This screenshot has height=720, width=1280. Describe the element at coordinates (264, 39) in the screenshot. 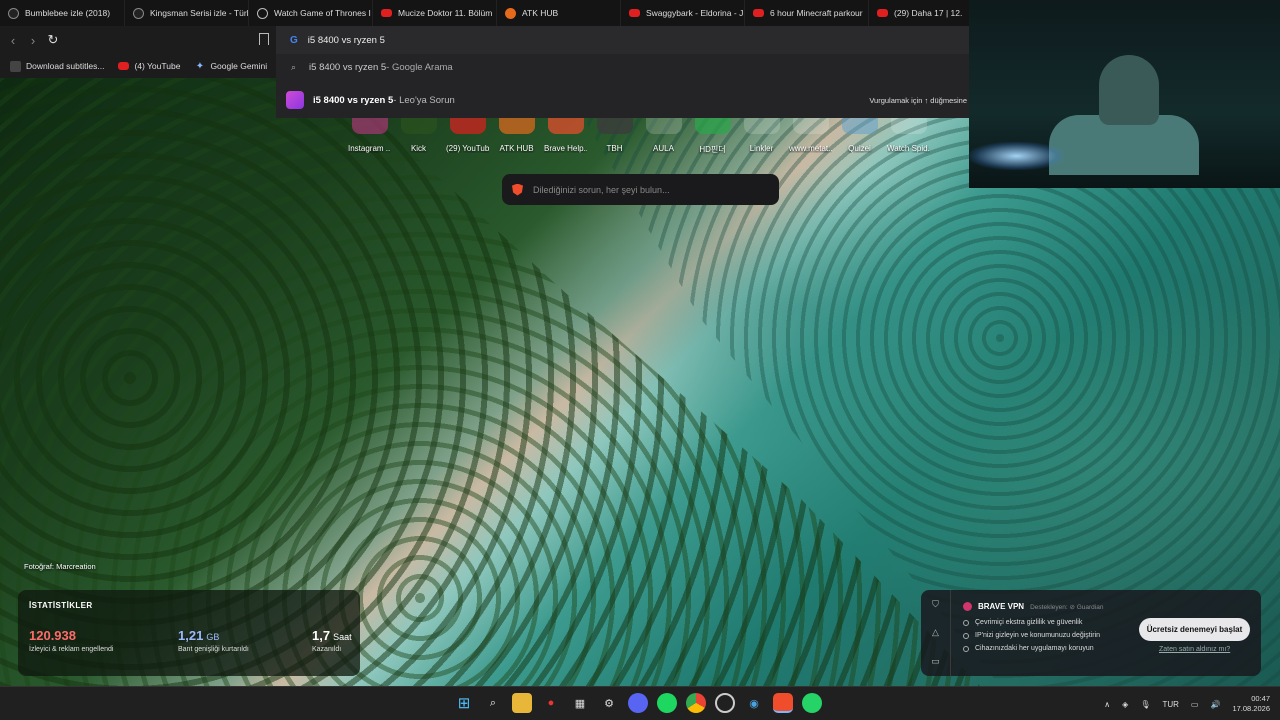

I see `bookmark-icon` at that location.